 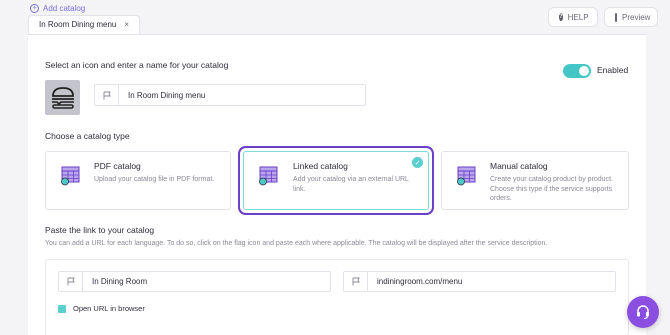 What do you see at coordinates (584, 71) in the screenshot?
I see `toggle-knob` at bounding box center [584, 71].